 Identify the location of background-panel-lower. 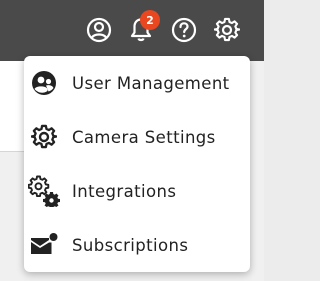
(12, 216).